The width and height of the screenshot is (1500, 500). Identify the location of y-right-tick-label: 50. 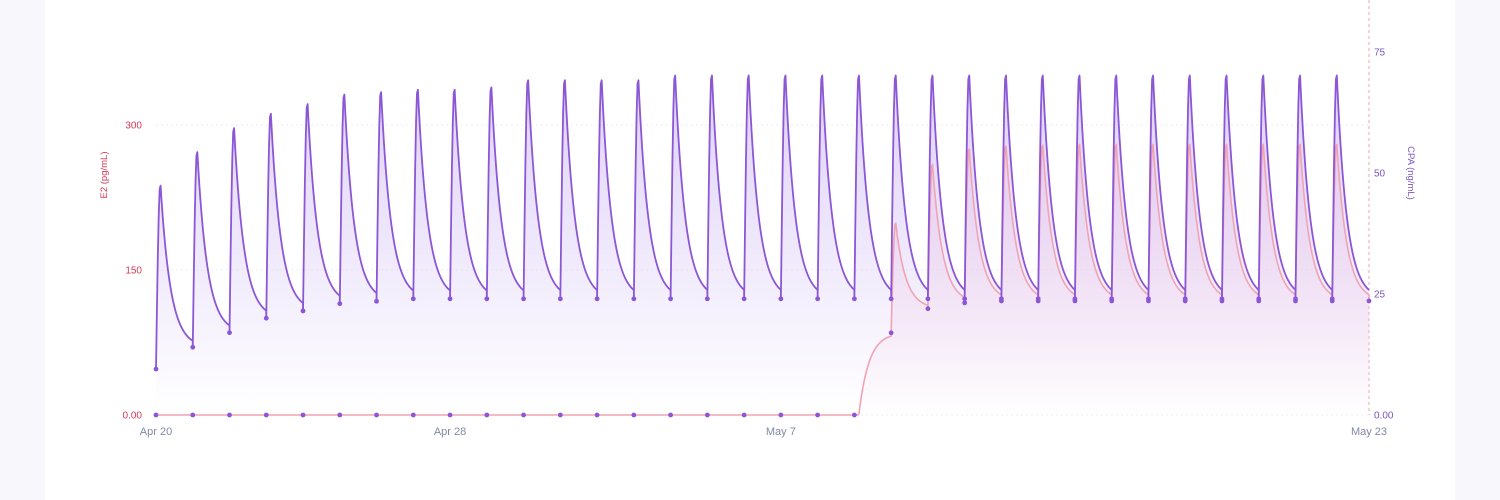
(1380, 174).